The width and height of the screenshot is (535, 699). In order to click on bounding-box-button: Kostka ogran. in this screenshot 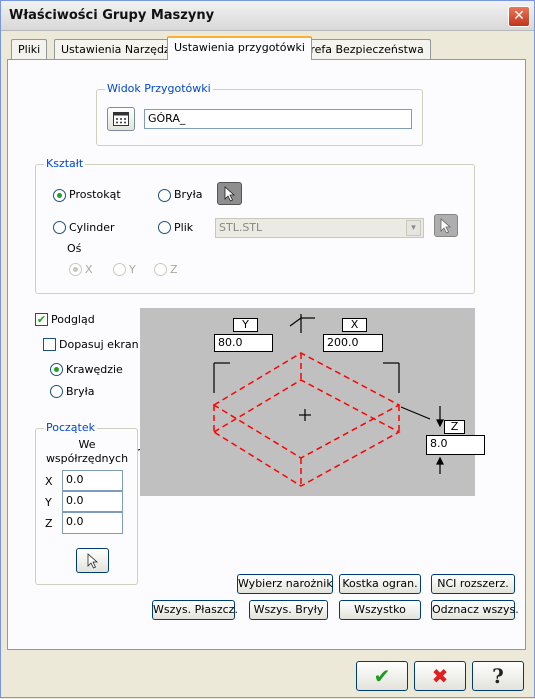, I will do `click(380, 584)`.